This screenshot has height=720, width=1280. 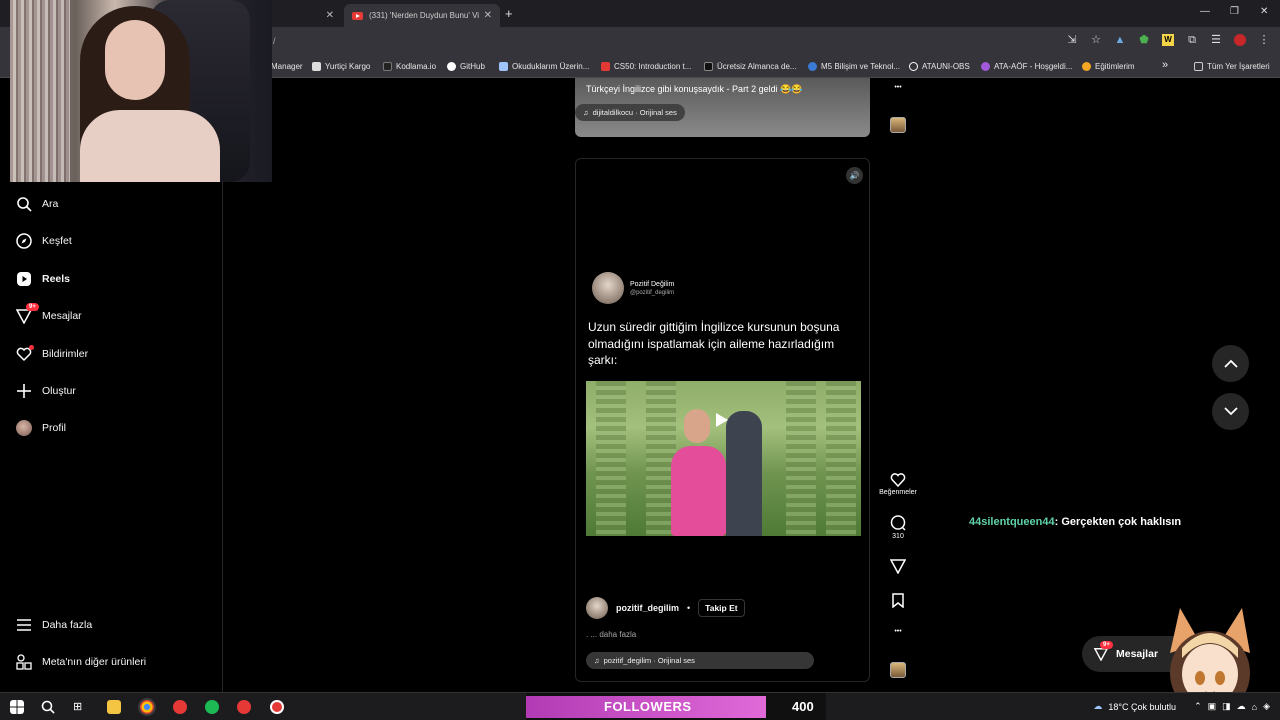 What do you see at coordinates (611, 634) in the screenshot?
I see `more-link: . ... daha fazla` at bounding box center [611, 634].